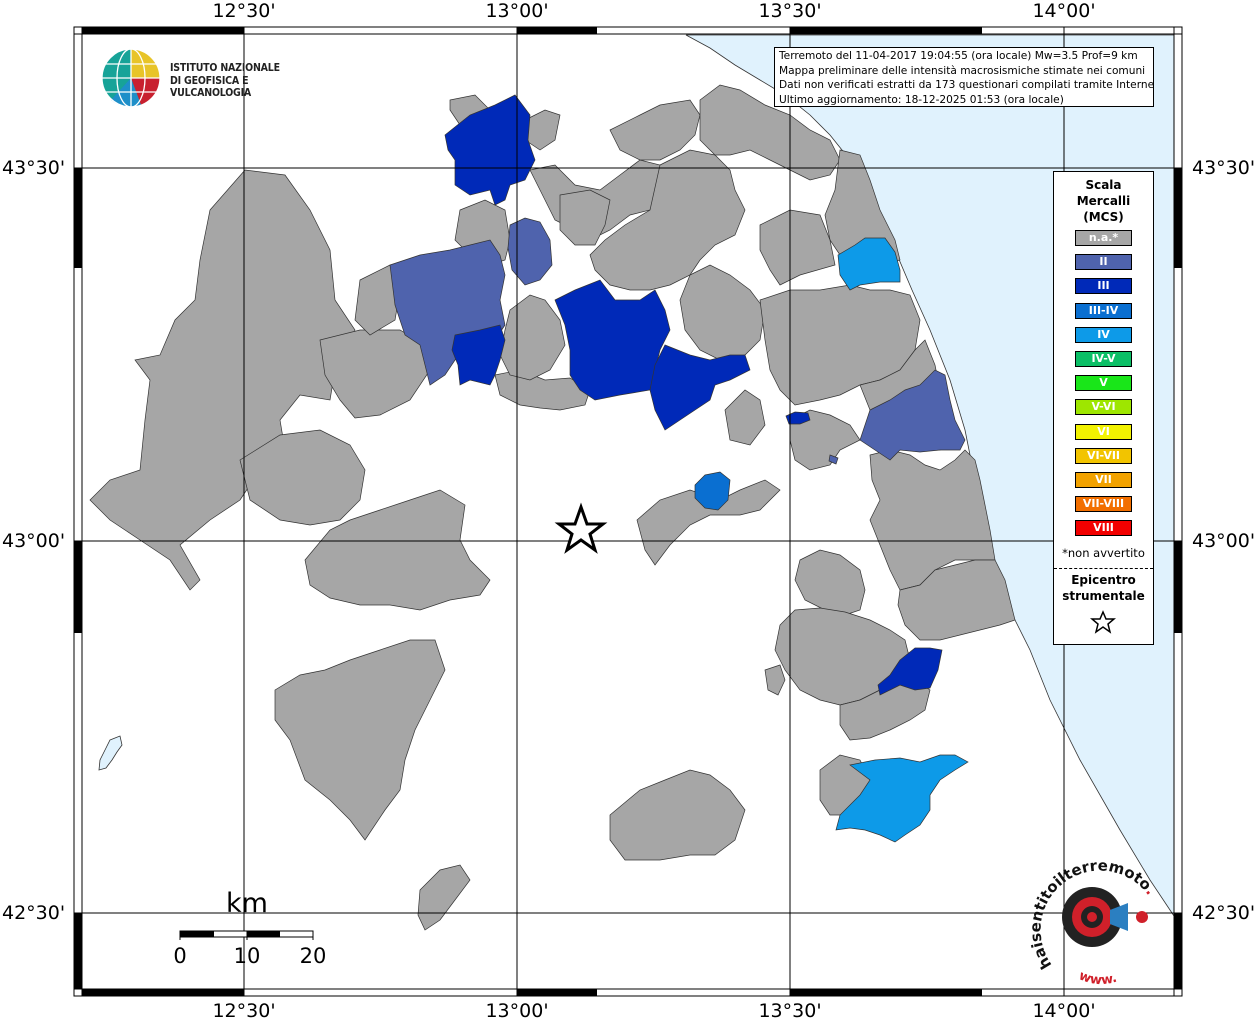 The height and width of the screenshot is (1024, 1256). Describe the element at coordinates (180, 956) in the screenshot. I see `scale-label-0: 0` at that location.